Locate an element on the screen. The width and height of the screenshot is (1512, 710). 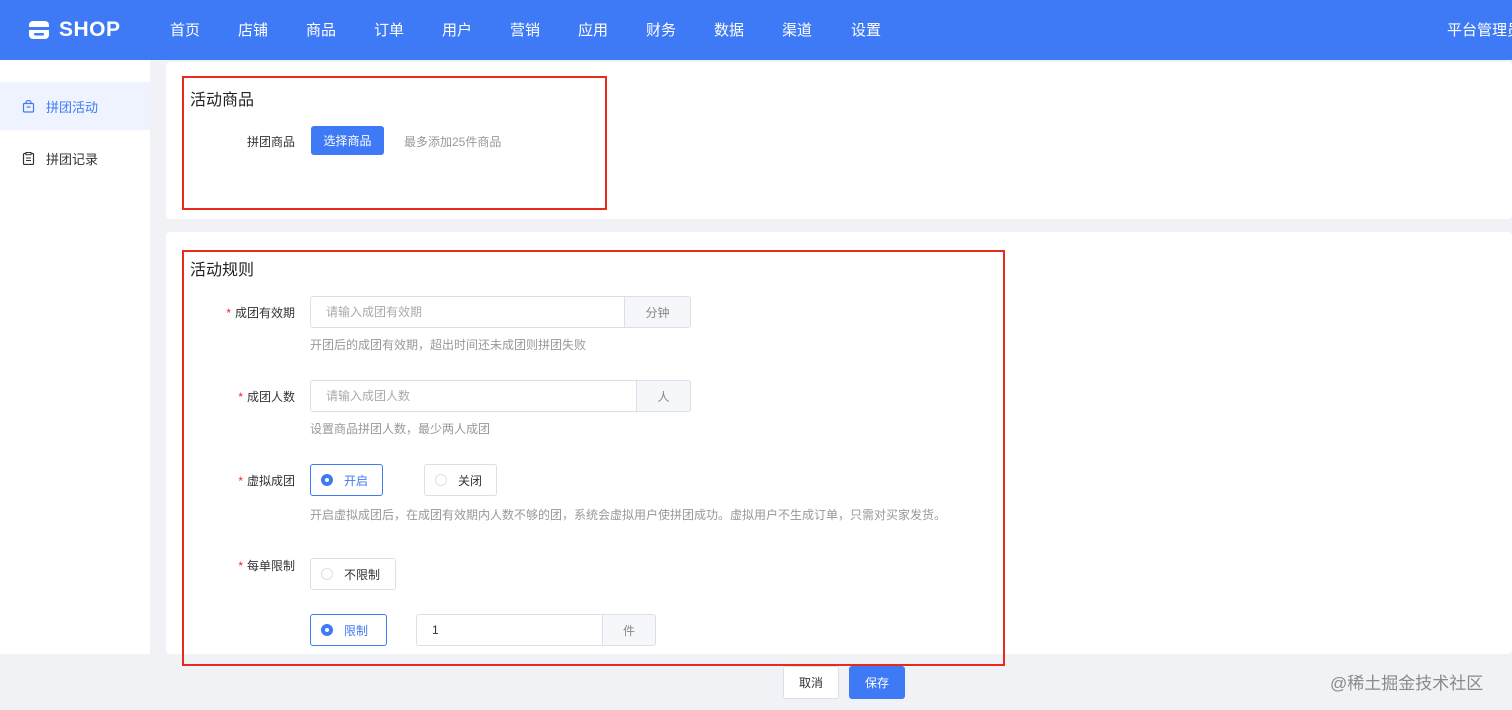
clipboard-icon is located at coordinates (28, 158).